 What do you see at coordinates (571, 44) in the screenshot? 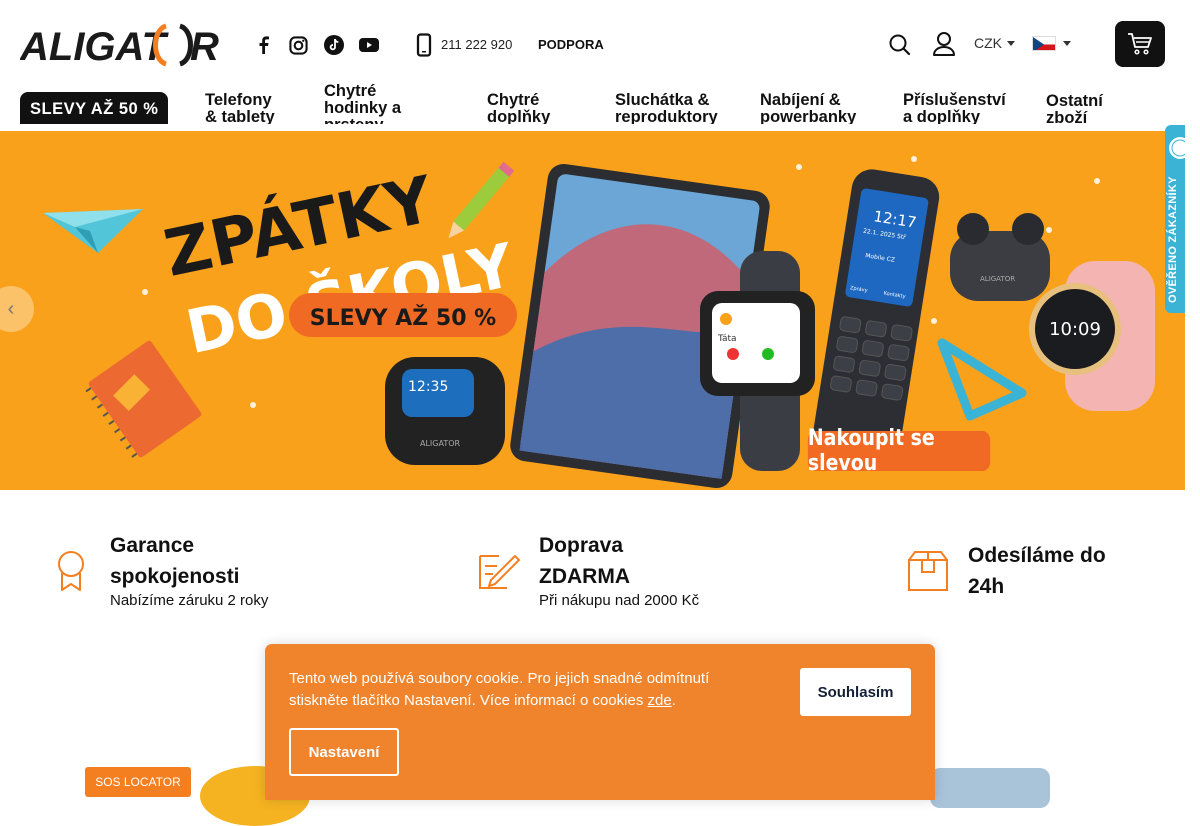
I see `support-link: PODPORA` at bounding box center [571, 44].